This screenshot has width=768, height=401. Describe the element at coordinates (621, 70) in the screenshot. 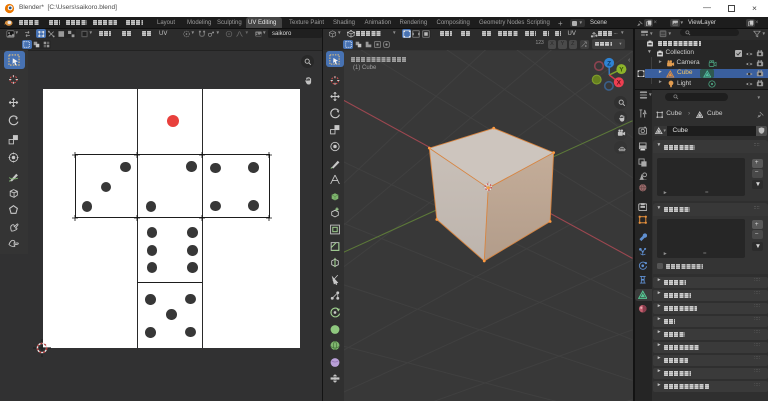

I see `svg-text: Y` at that location.